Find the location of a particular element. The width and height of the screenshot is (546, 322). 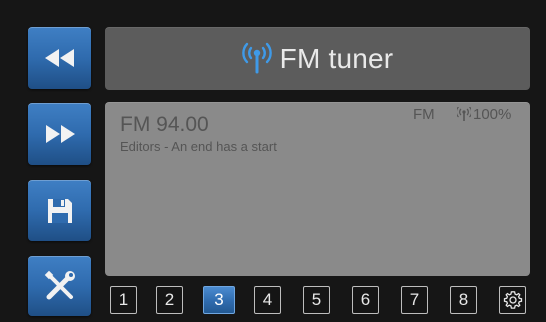

signal-value: 100% is located at coordinates (492, 114).